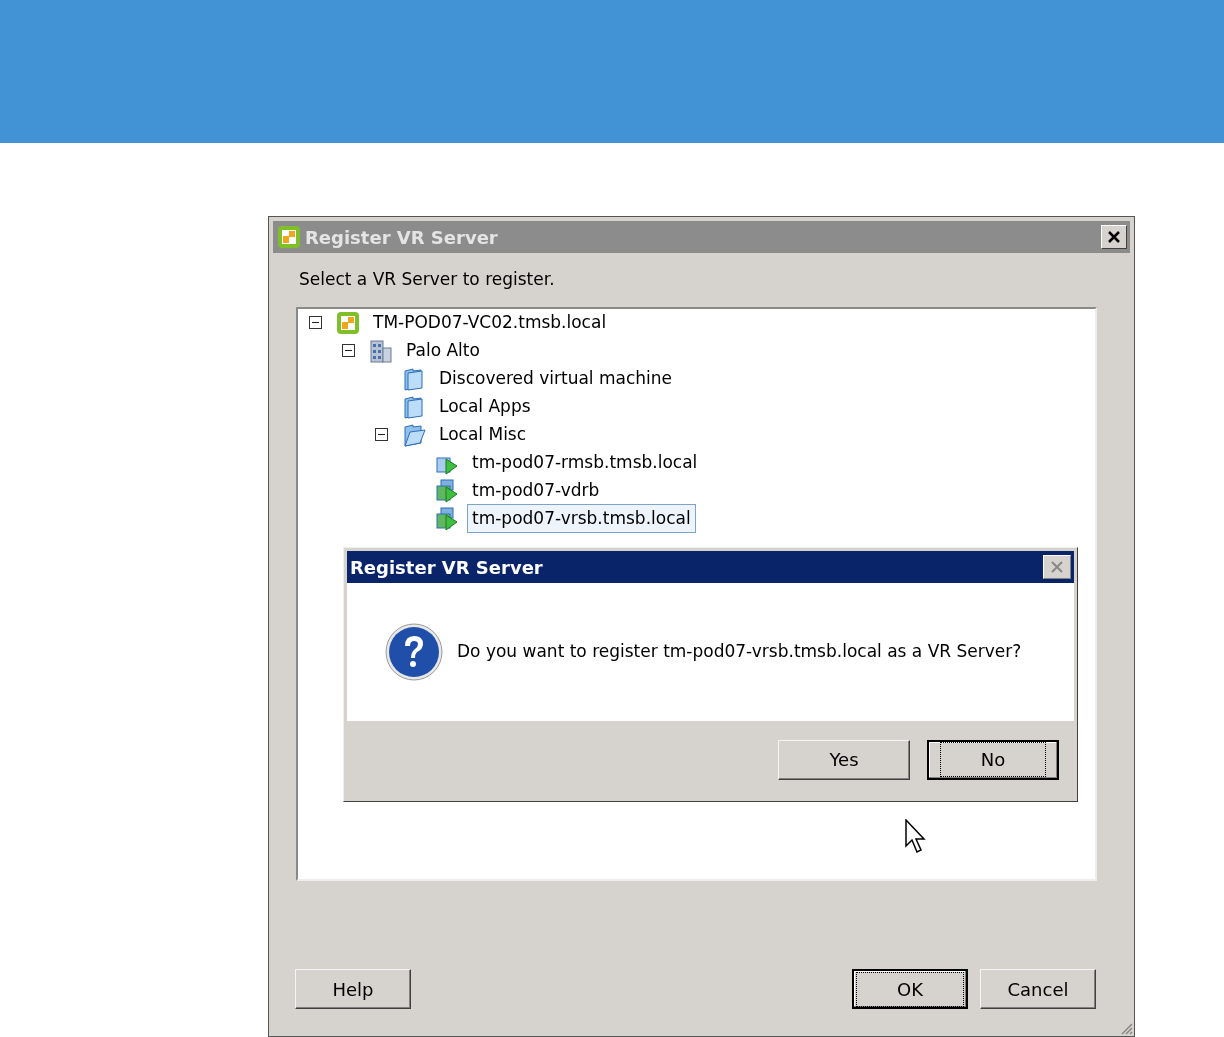 This screenshot has width=1224, height=1037. Describe the element at coordinates (739, 652) in the screenshot. I see `confirm-message: Do you want to register tm-pod07-vrsb.tmsb.local as a VR Server?` at that location.